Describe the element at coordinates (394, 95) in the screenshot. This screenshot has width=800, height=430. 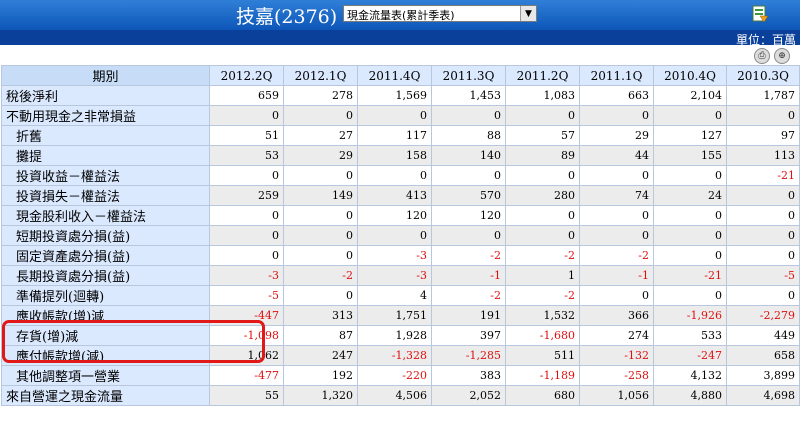
I see `value-cell: 1,569` at that location.